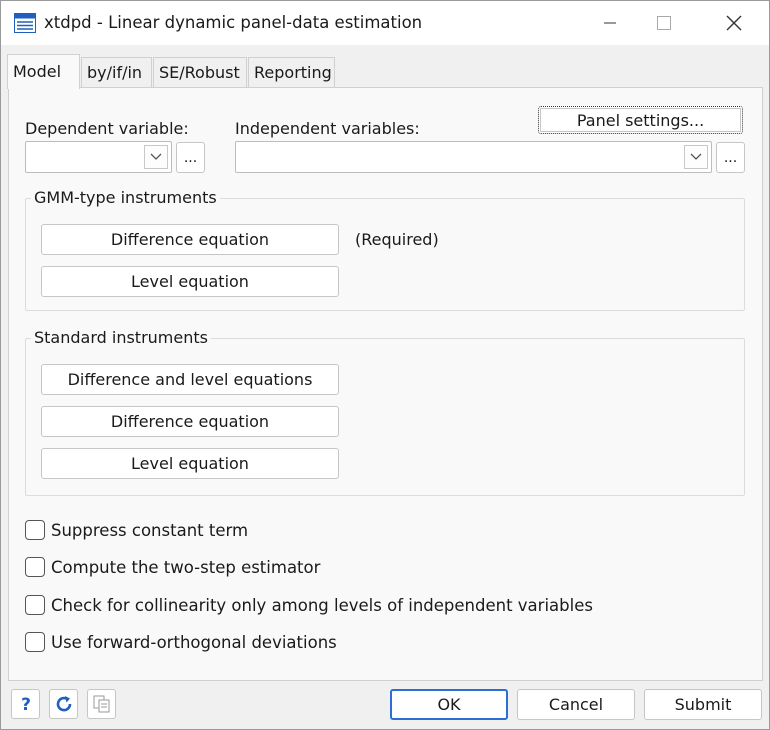 The width and height of the screenshot is (770, 730). What do you see at coordinates (397, 239) in the screenshot?
I see `required-note: (Required)` at bounding box center [397, 239].